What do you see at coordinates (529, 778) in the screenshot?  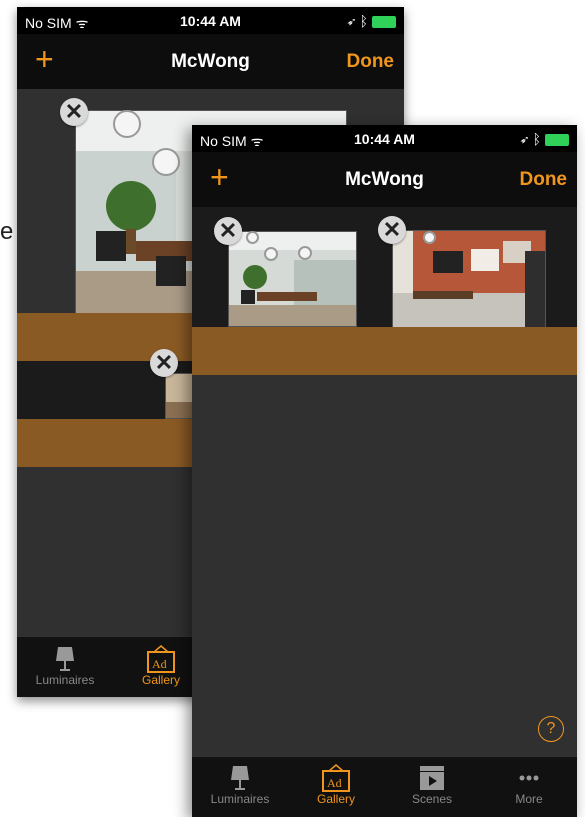 I see `more-icon` at bounding box center [529, 778].